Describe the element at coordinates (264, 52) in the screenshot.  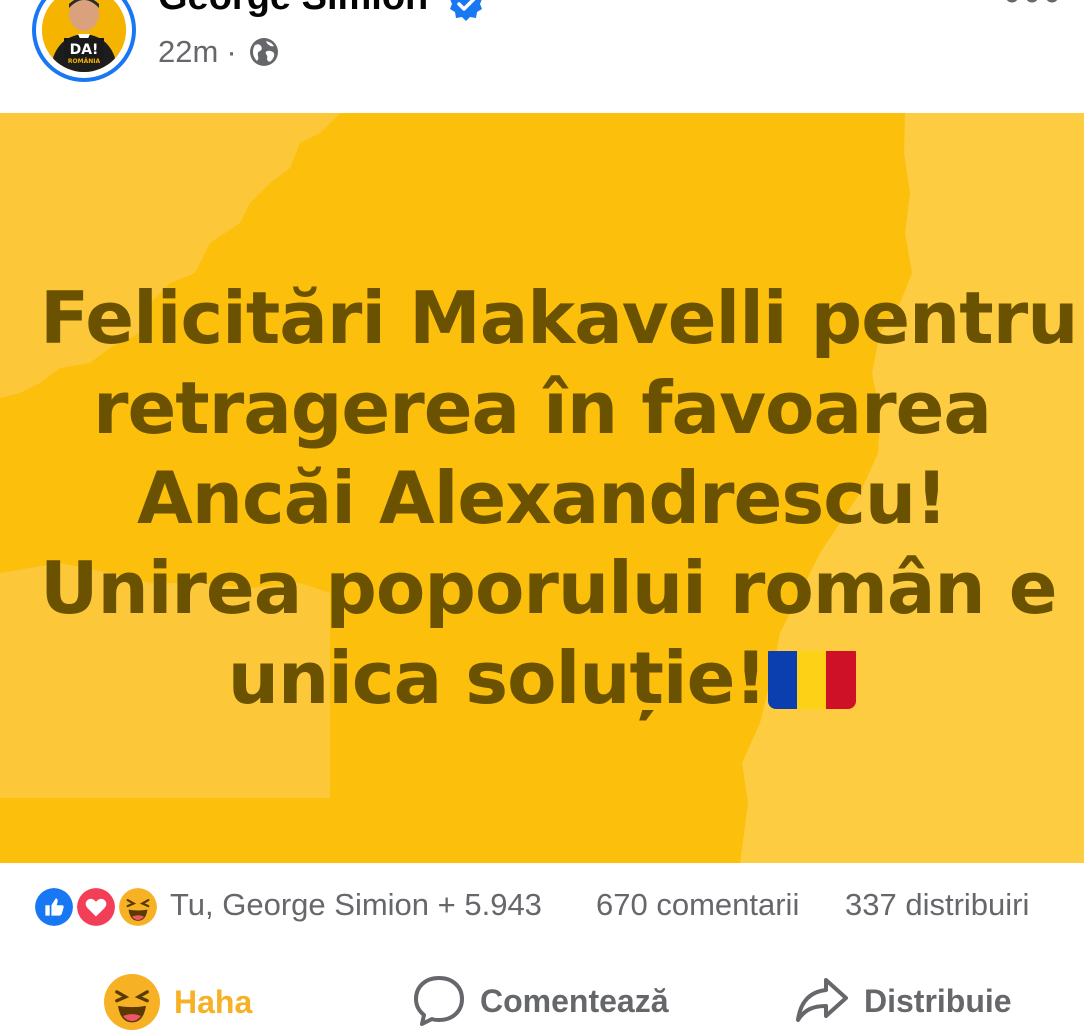
I see `globe-icon` at that location.